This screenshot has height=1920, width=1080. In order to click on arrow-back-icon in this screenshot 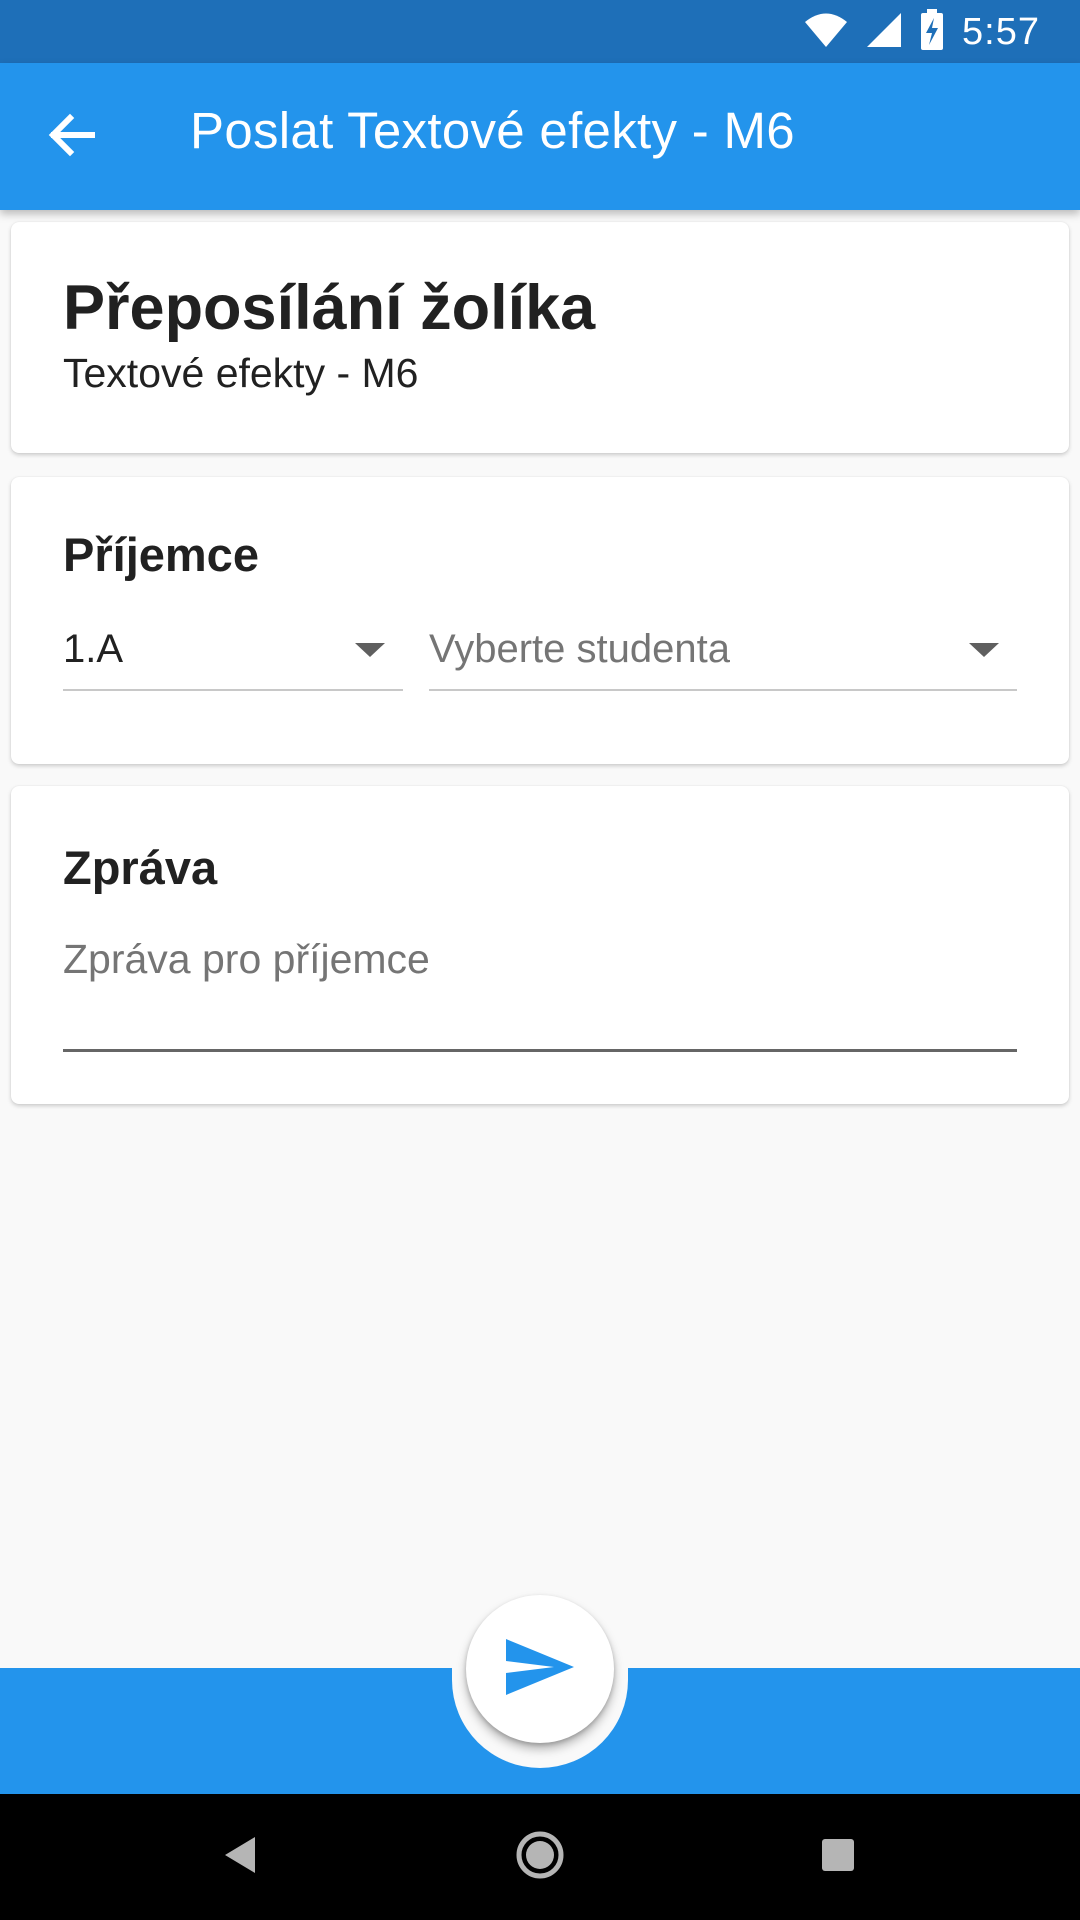, I will do `click(72, 137)`.